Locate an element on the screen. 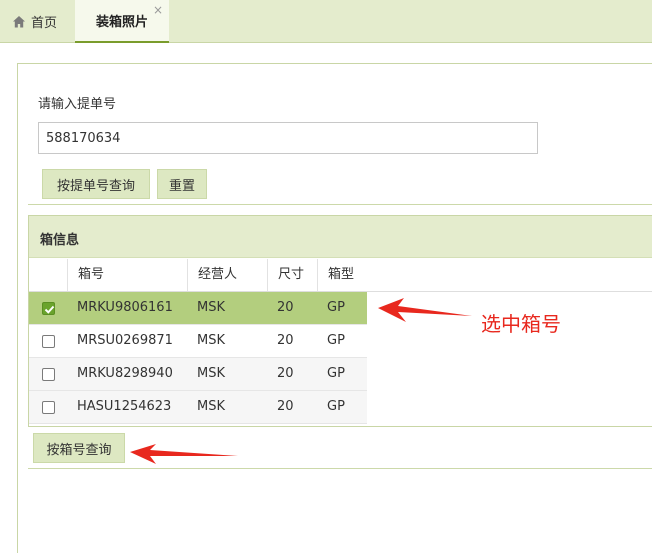  query-by-box-button: 按箱号查询 is located at coordinates (79, 448).